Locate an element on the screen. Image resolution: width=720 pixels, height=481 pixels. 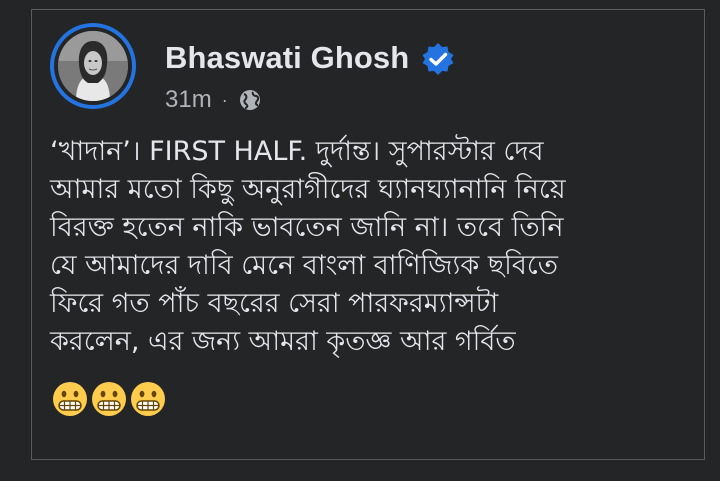
globe-icon is located at coordinates (250, 100).